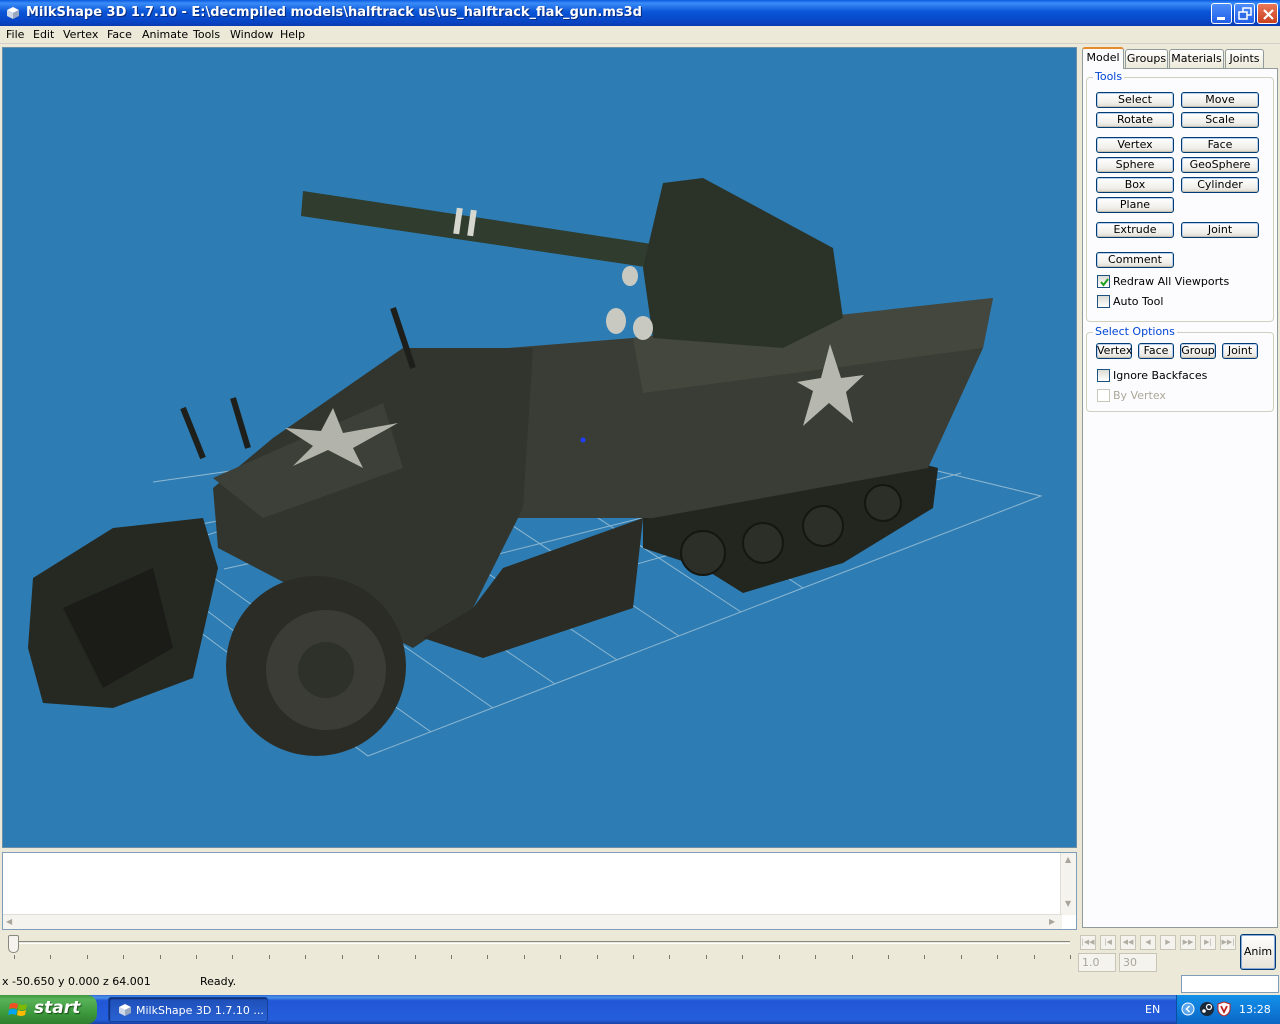 The width and height of the screenshot is (1280, 1024). What do you see at coordinates (1103, 375) in the screenshot?
I see `ignore-backfaces-checkbox` at bounding box center [1103, 375].